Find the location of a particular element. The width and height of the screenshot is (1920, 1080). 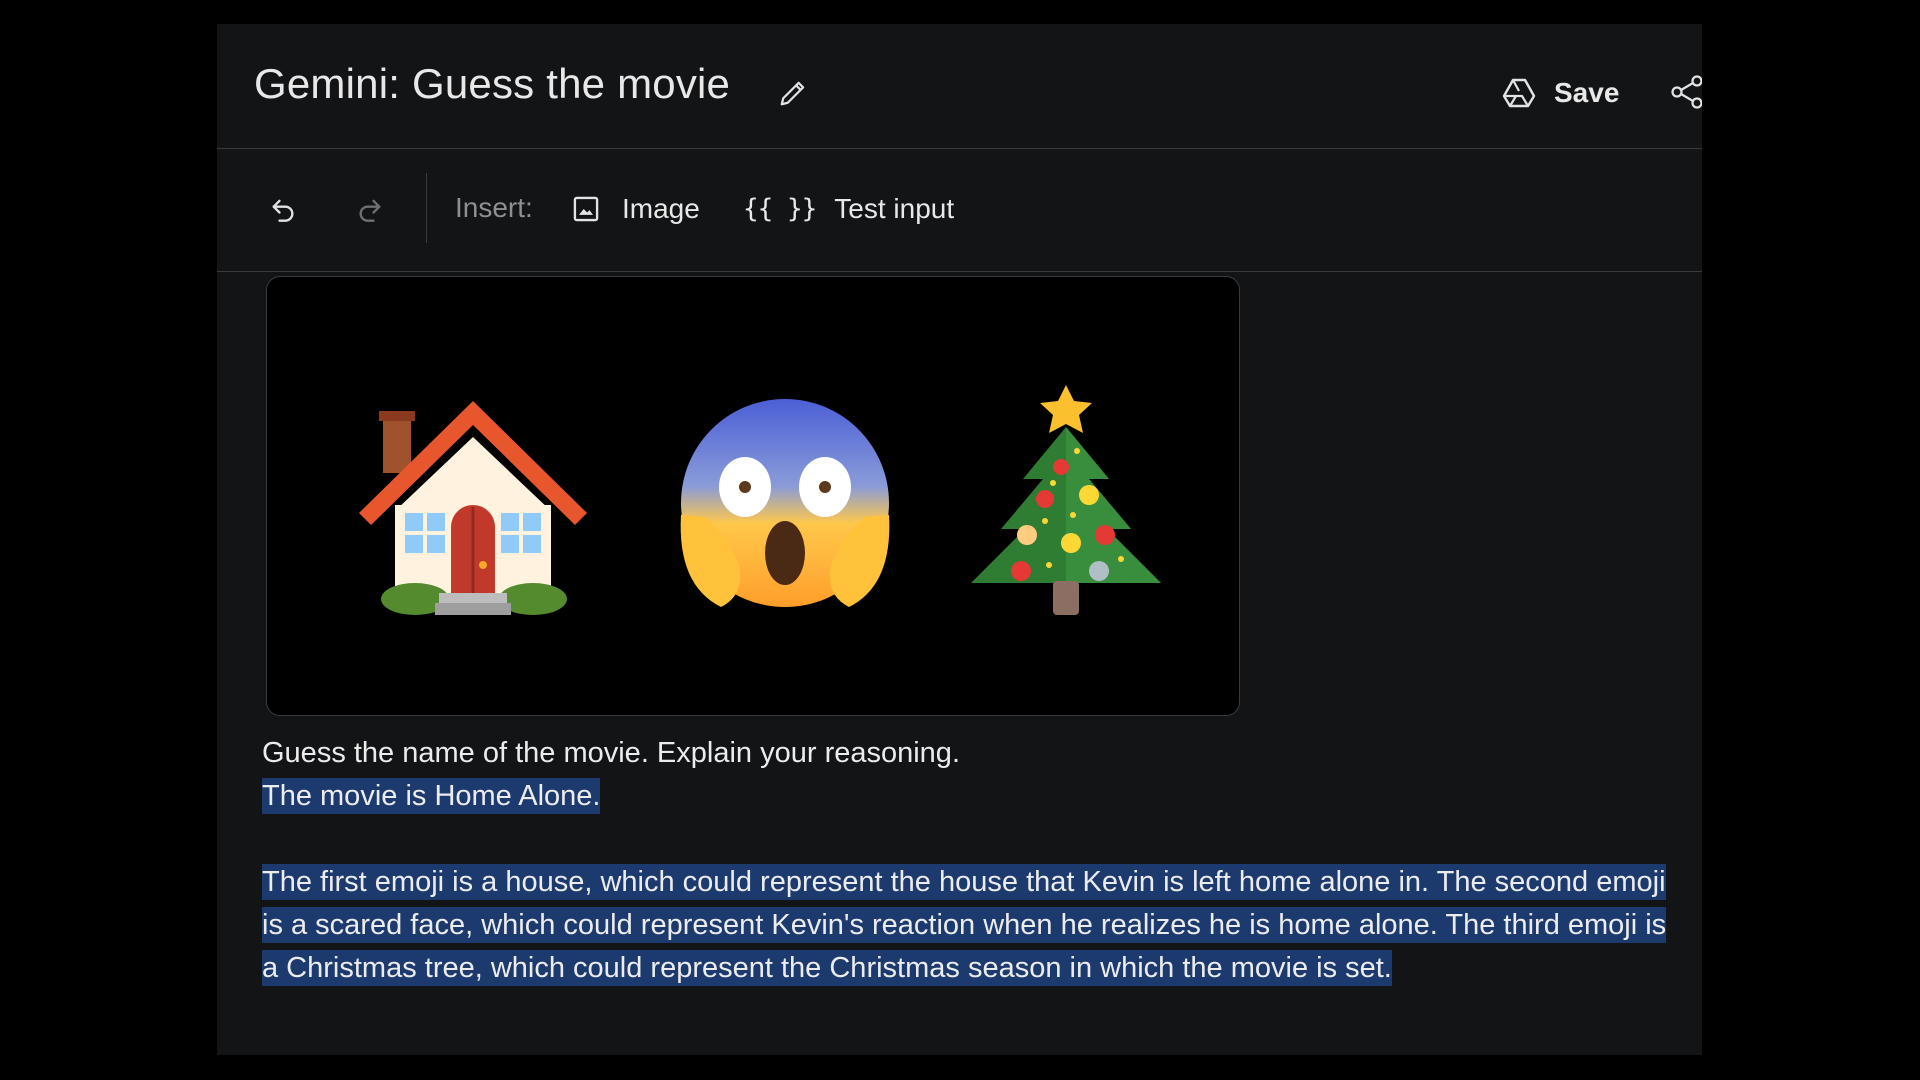

undo-icon is located at coordinates (283, 210).